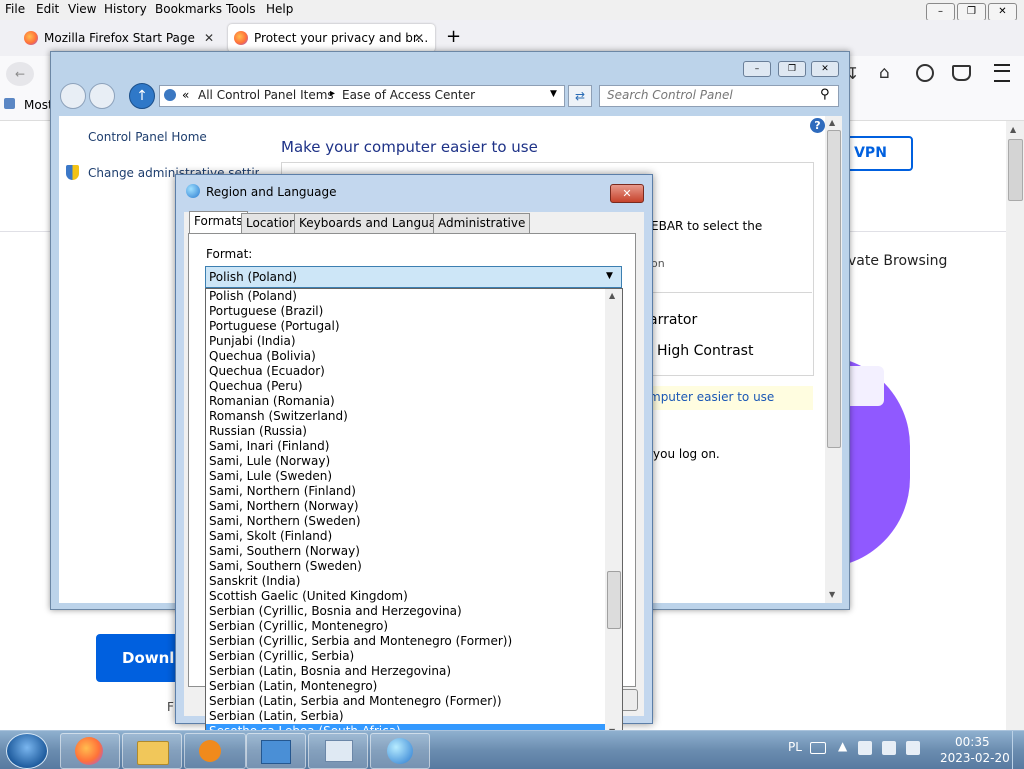 The height and width of the screenshot is (769, 1024). Describe the element at coordinates (406, 386) in the screenshot. I see `list-item: Quechua (Peru)` at that location.